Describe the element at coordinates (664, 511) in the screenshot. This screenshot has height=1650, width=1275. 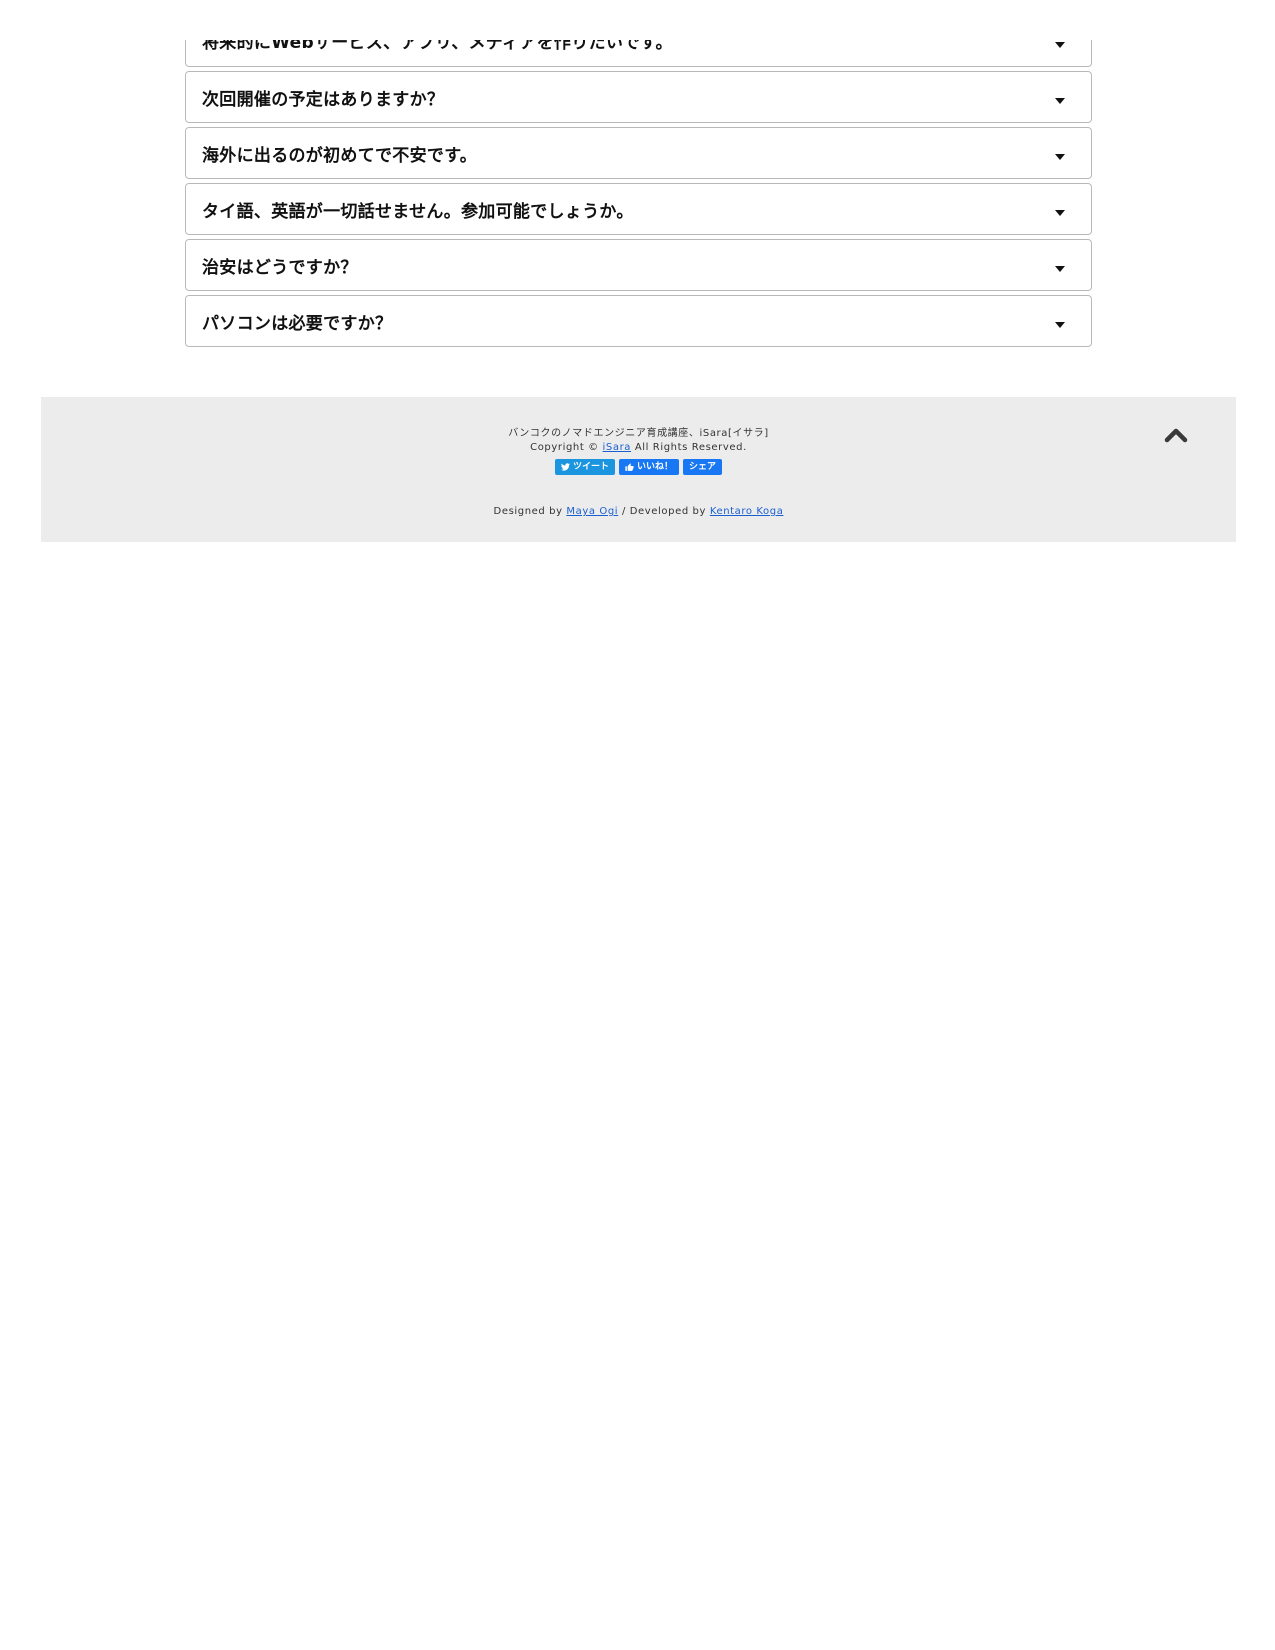
I see `developed-by-prefix: / Developed by` at that location.